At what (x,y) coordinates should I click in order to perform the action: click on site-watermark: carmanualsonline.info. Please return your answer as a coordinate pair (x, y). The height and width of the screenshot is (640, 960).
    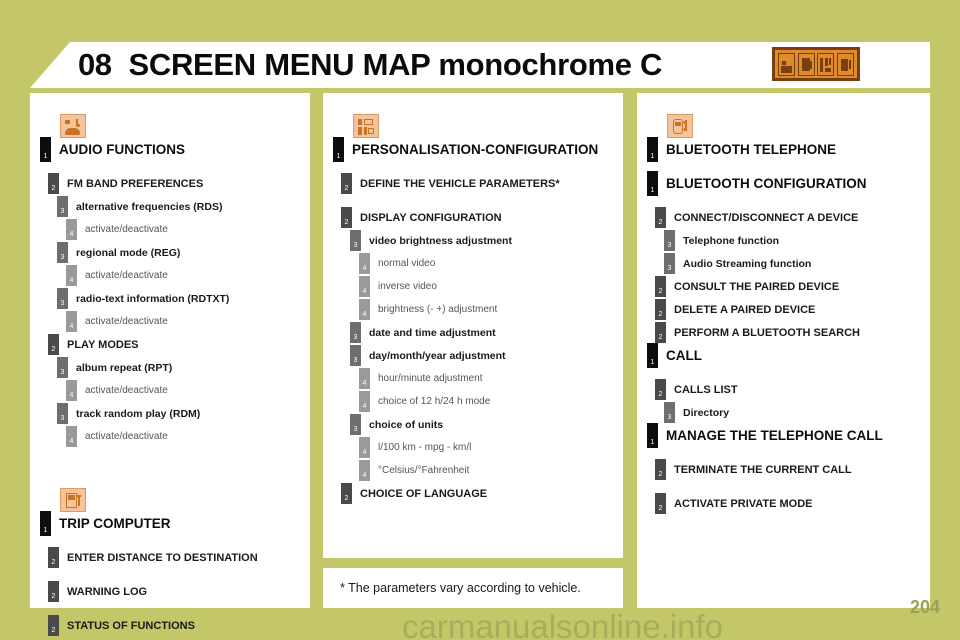
    Looking at the image, I should click on (562, 624).